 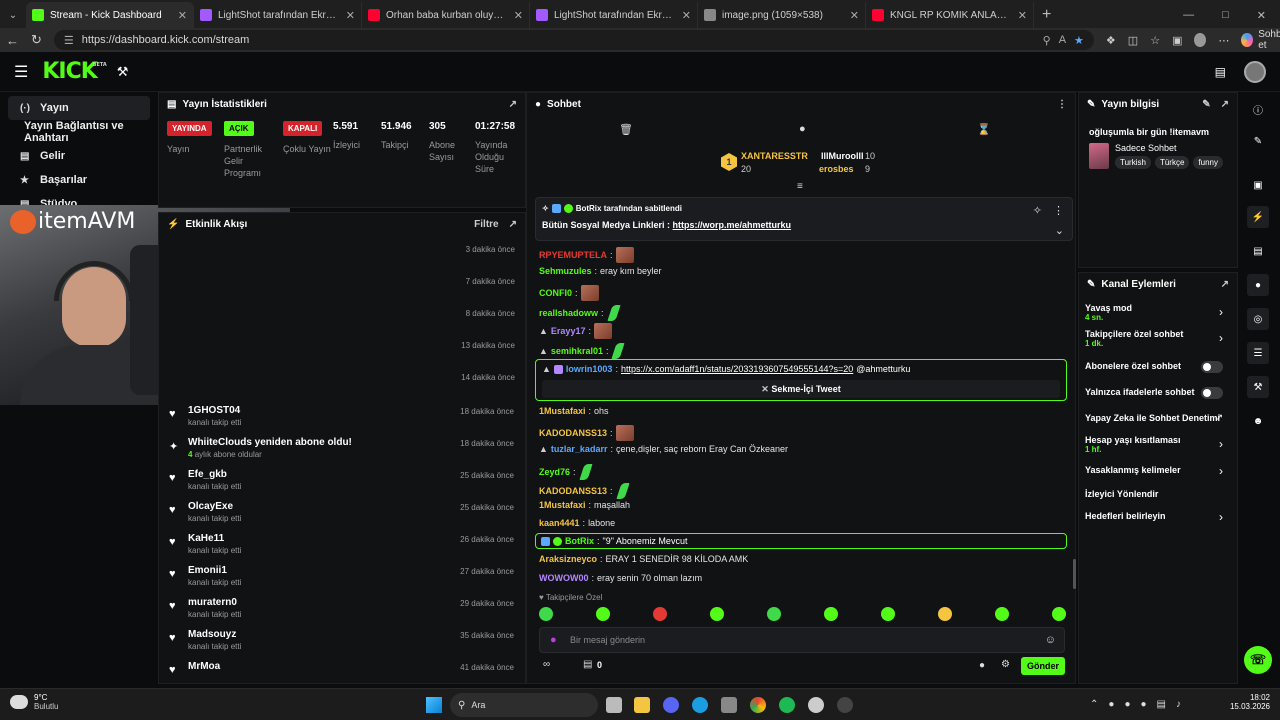 What do you see at coordinates (1155, 40) in the screenshot?
I see `favorites-icon: ☆` at bounding box center [1155, 40].